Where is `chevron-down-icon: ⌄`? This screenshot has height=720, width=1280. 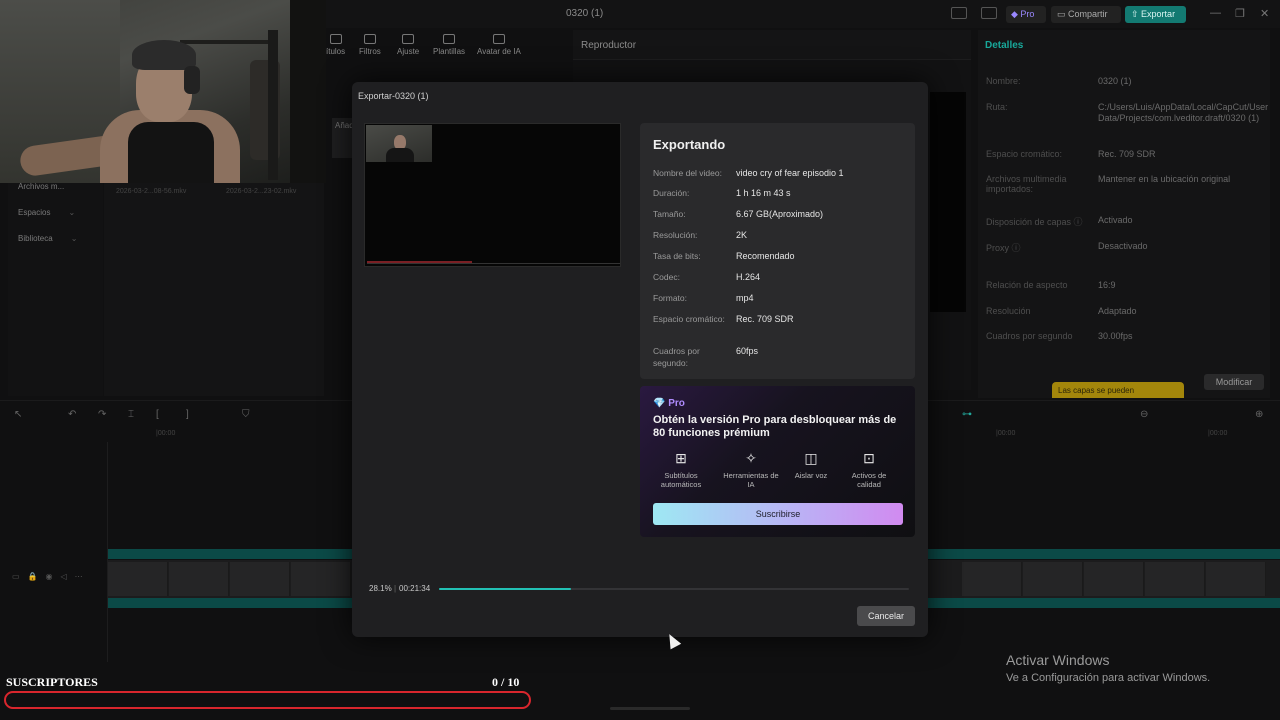
chevron-down-icon: ⌄ is located at coordinates (72, 212).